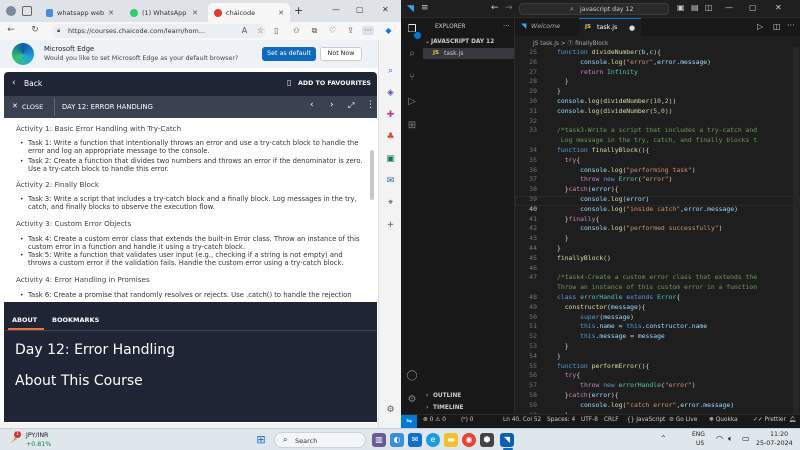 This screenshot has height=450, width=800. Describe the element at coordinates (370, 105) in the screenshot. I see `more-vertical-icon: ⋮` at that location.